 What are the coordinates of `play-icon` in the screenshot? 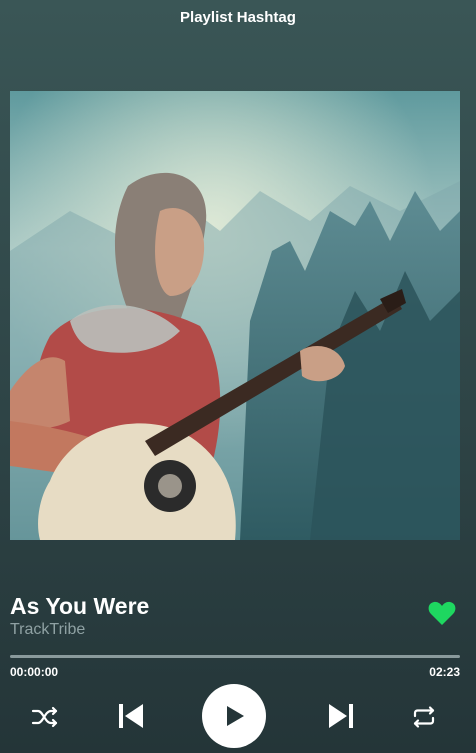 It's located at (235, 716).